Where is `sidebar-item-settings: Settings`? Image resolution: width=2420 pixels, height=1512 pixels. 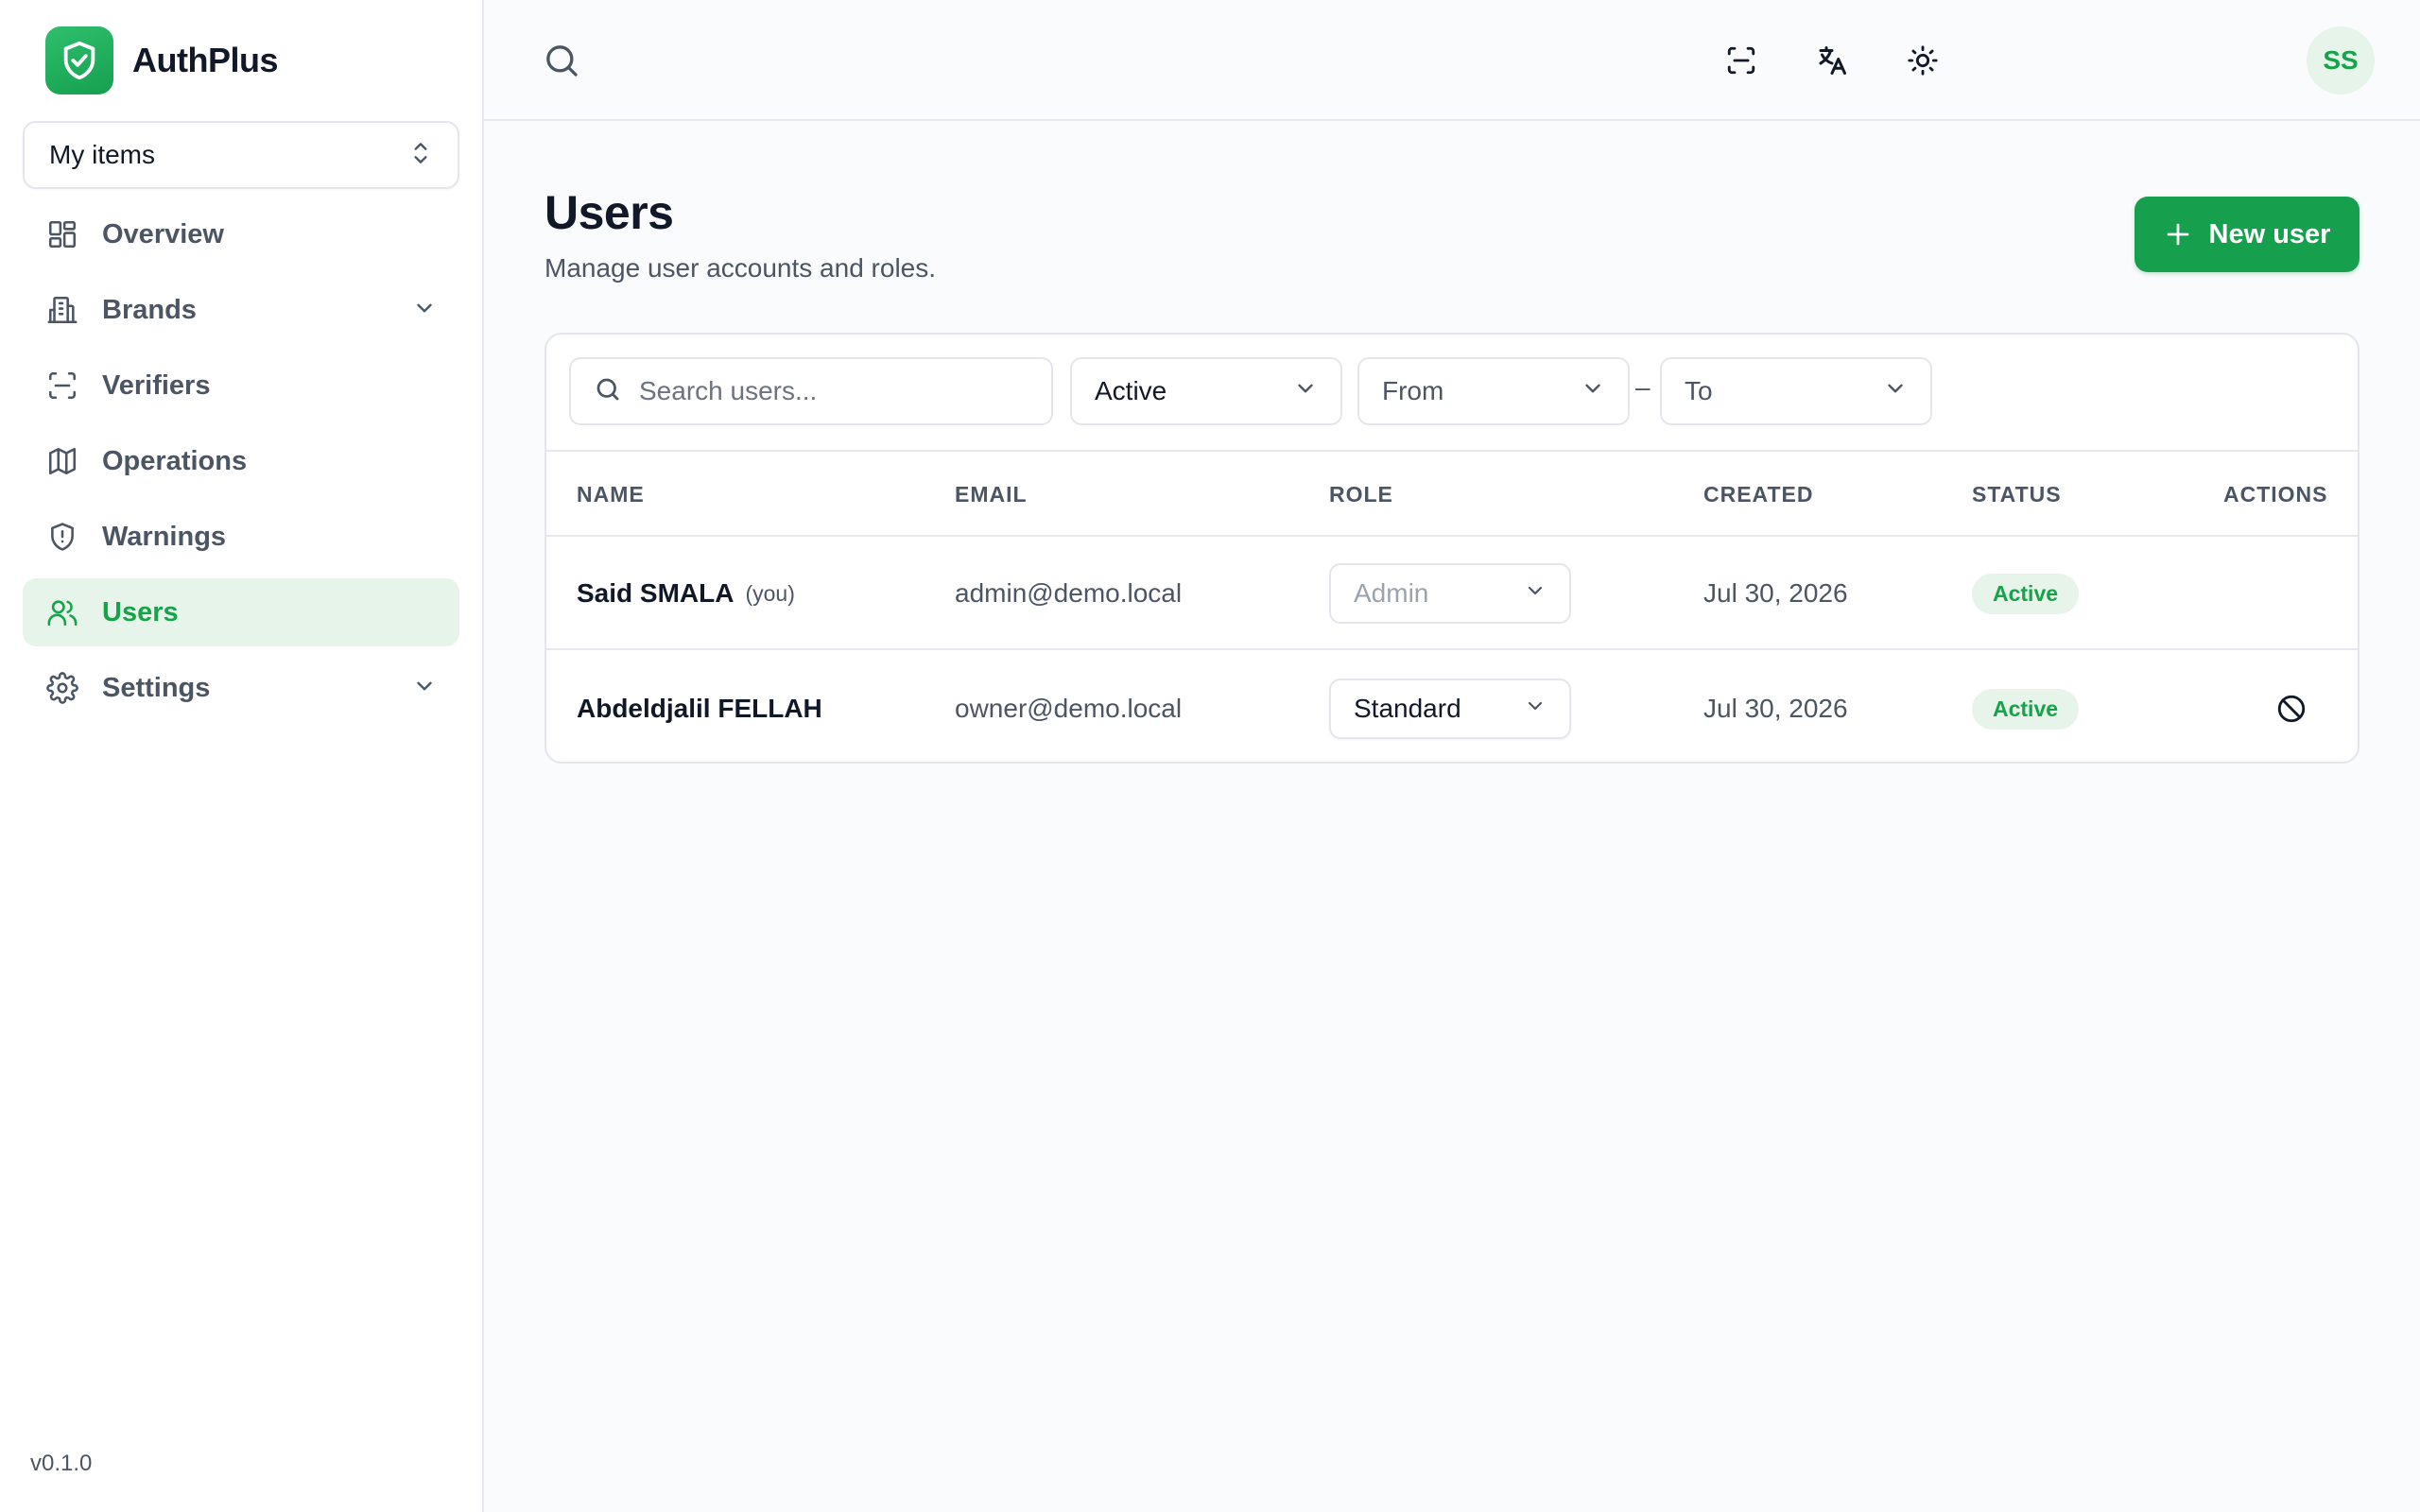
sidebar-item-settings: Settings is located at coordinates (241, 688).